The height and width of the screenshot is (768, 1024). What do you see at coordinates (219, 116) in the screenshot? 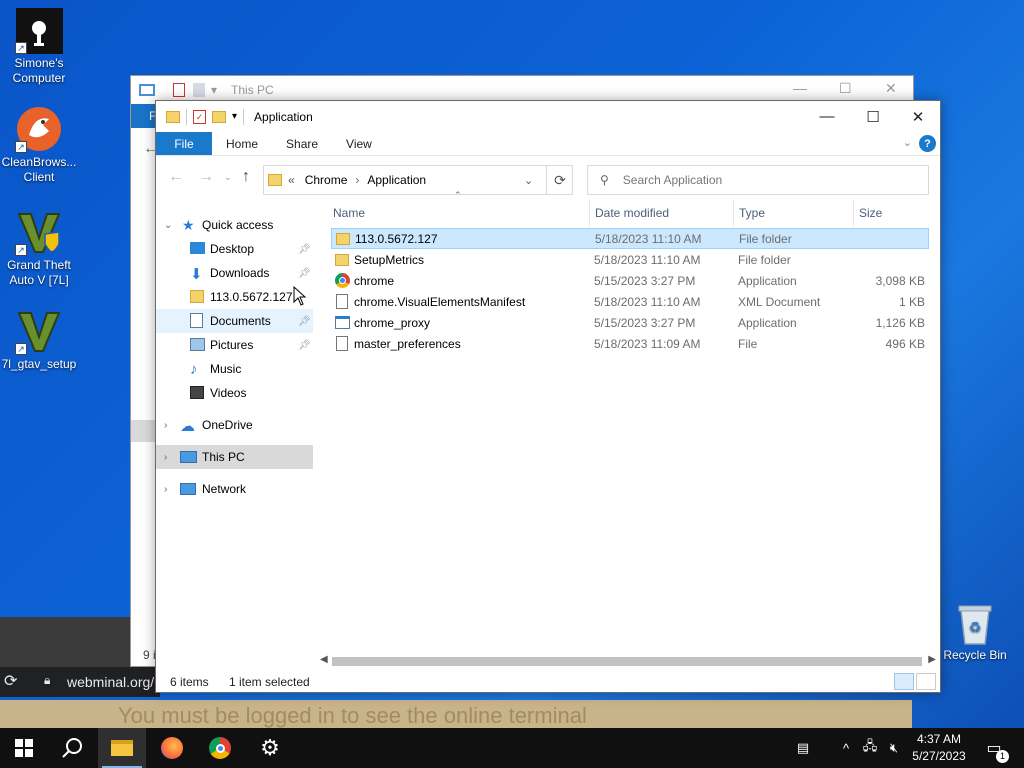
I see `new-folder-icon` at bounding box center [219, 116].